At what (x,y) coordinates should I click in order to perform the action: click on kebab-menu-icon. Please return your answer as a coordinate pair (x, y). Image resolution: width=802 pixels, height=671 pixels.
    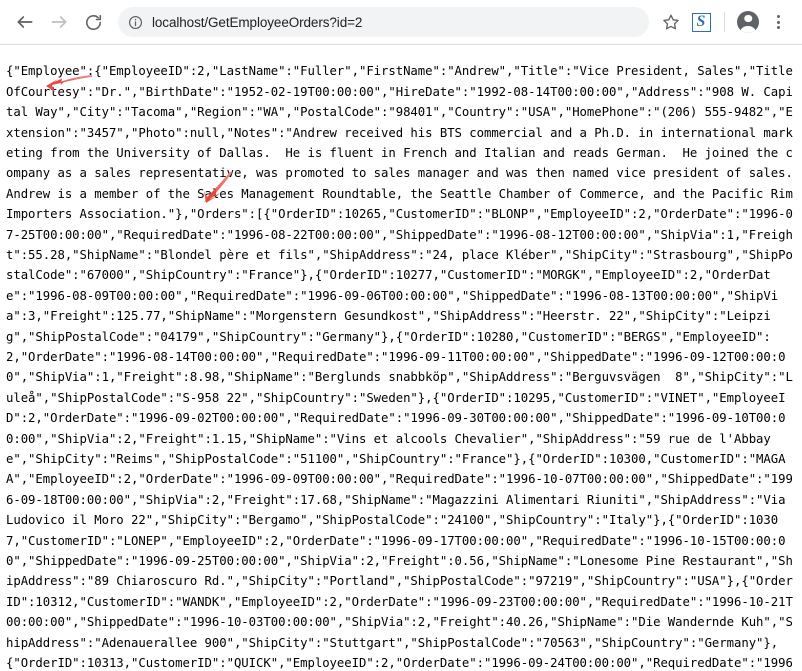
    Looking at the image, I should click on (778, 22).